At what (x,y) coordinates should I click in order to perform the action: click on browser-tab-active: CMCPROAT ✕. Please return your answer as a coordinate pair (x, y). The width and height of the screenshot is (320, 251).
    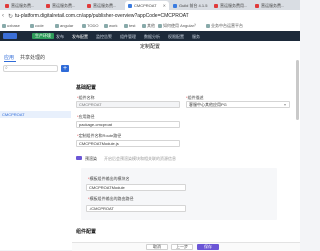
    Looking at the image, I should click on (147, 5).